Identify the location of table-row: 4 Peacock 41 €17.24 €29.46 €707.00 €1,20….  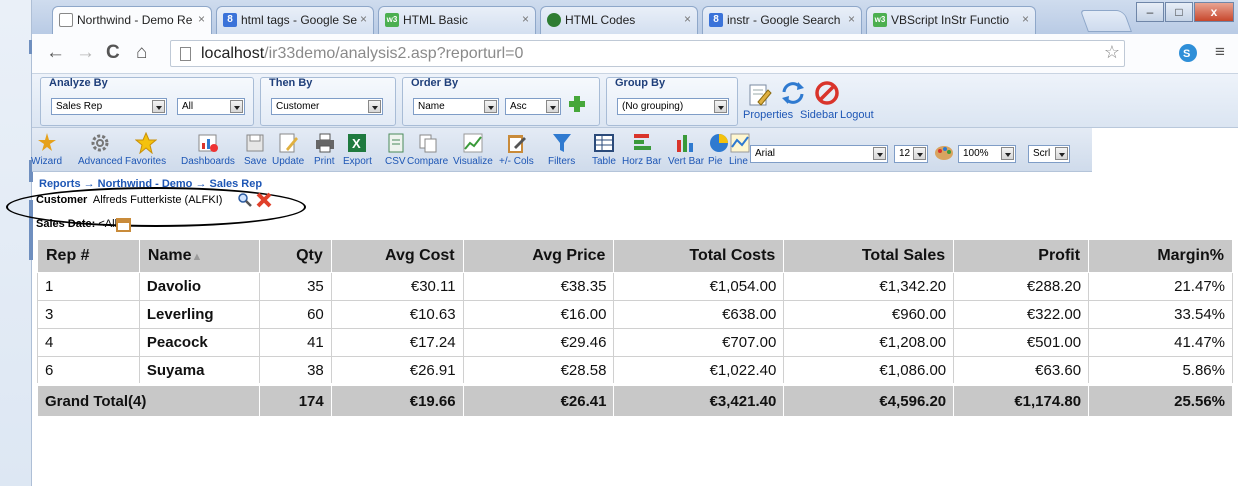
(635, 342).